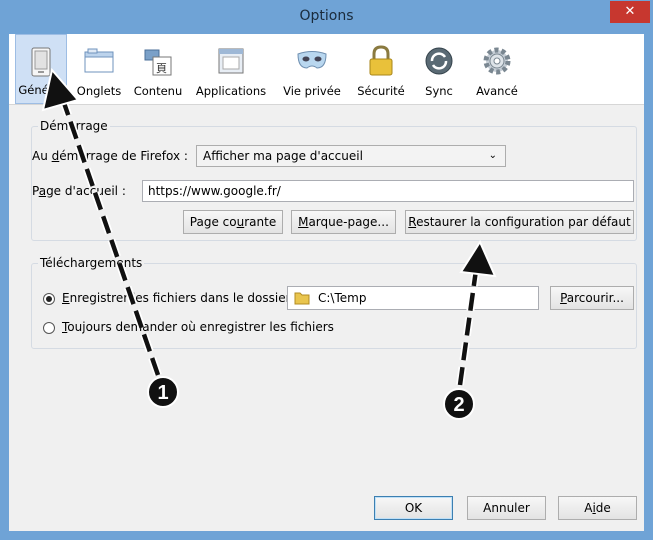 The width and height of the screenshot is (653, 540). What do you see at coordinates (439, 61) in the screenshot?
I see `sync-icon` at bounding box center [439, 61].